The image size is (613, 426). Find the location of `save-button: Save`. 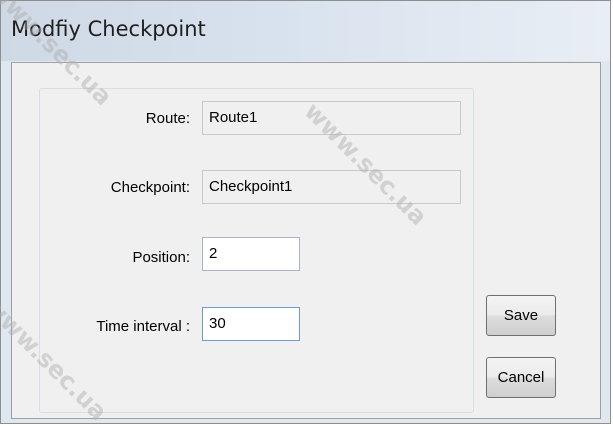

save-button: Save is located at coordinates (521, 315).